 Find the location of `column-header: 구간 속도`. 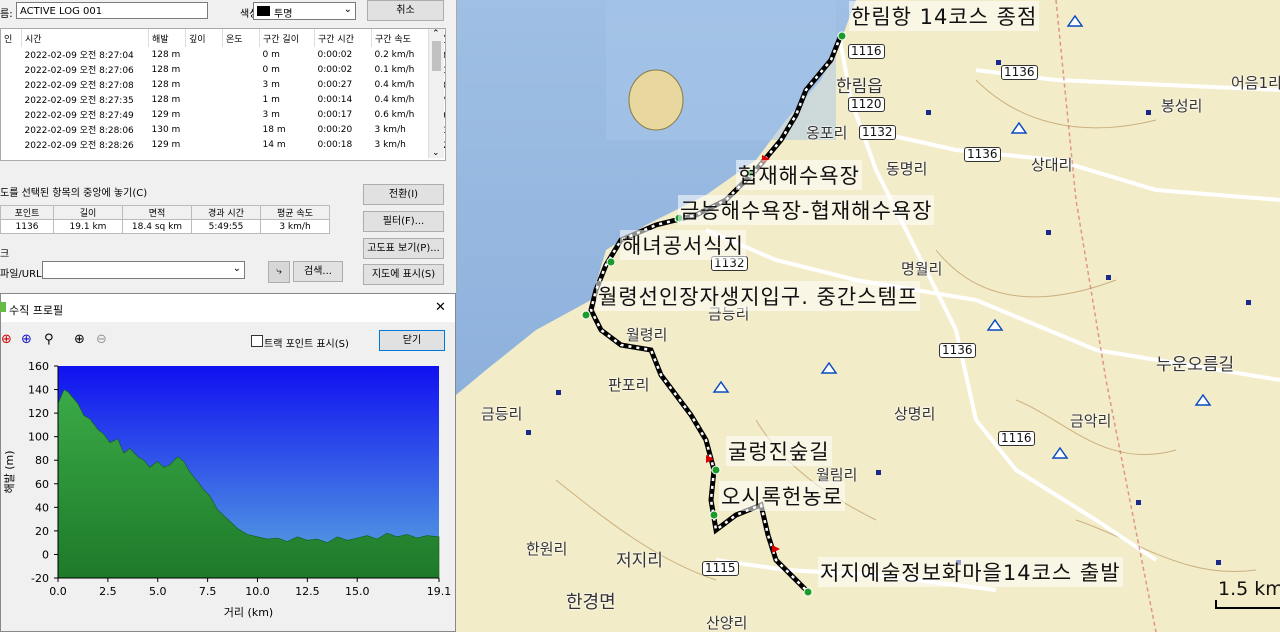

column-header: 구간 속도 is located at coordinates (400, 38).